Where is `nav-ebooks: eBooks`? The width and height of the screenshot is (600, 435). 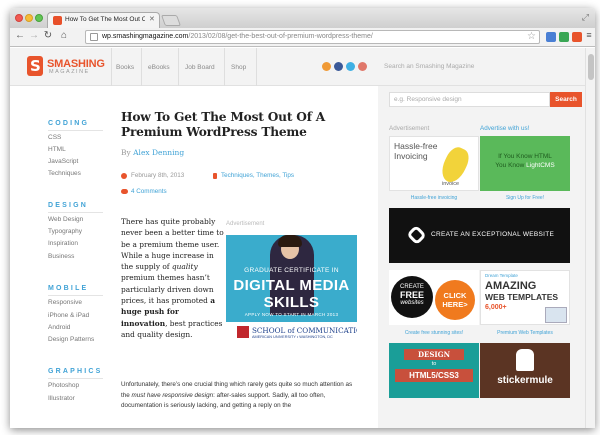
nav-ebooks: eBooks is located at coordinates (159, 67).